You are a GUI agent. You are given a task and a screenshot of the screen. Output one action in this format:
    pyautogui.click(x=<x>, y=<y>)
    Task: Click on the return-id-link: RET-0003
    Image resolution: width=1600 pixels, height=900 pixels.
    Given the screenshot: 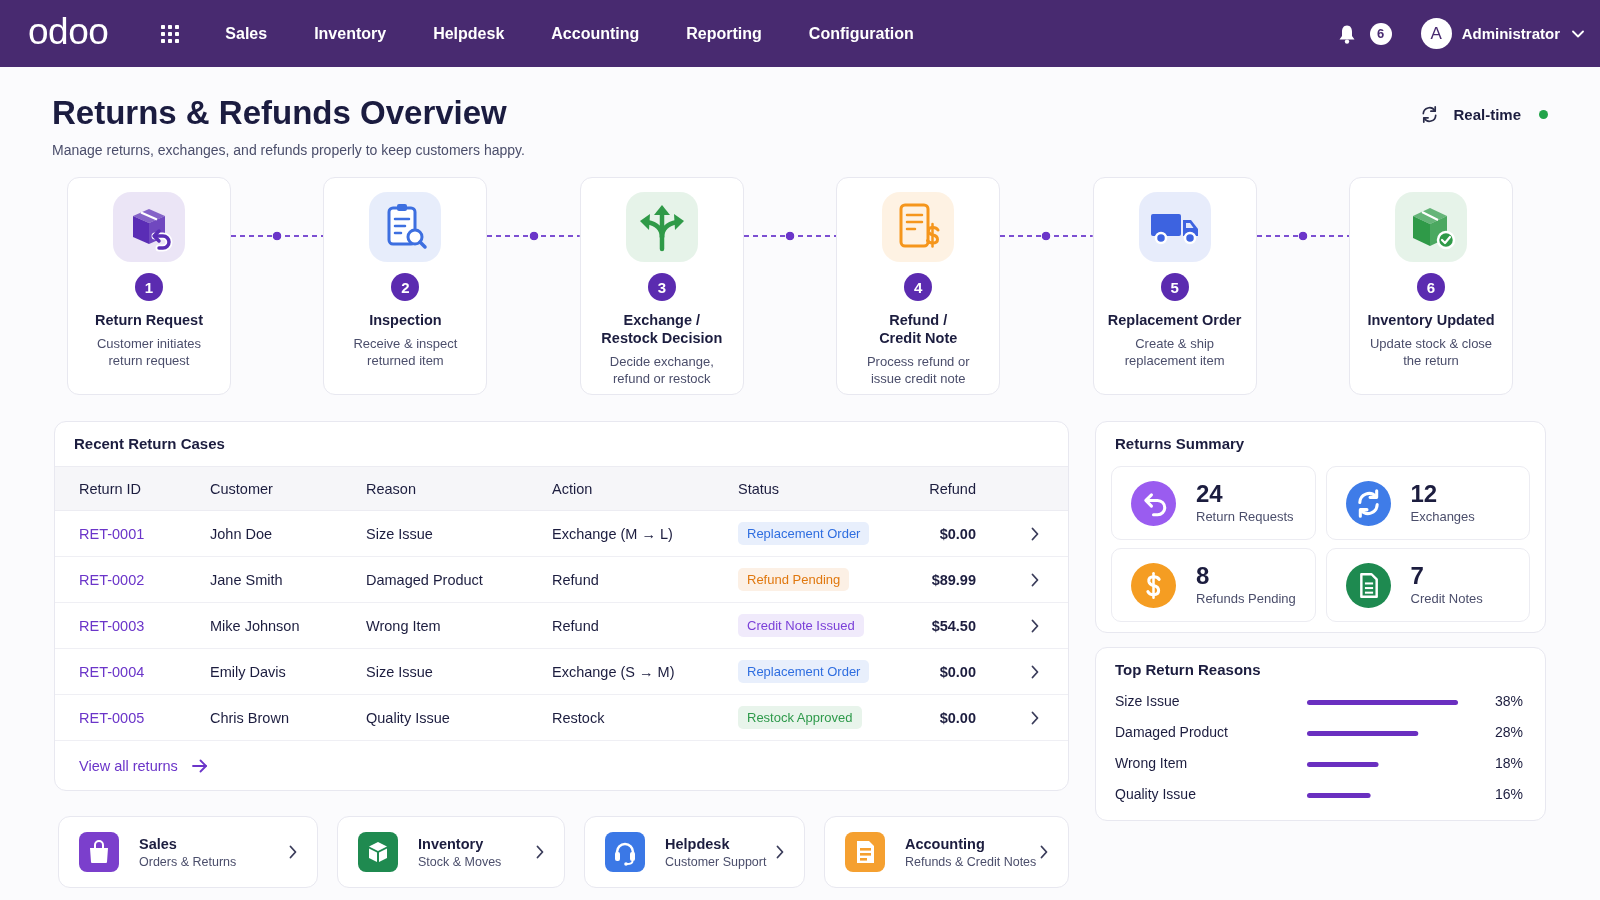 What is the action you would take?
    pyautogui.click(x=112, y=625)
    